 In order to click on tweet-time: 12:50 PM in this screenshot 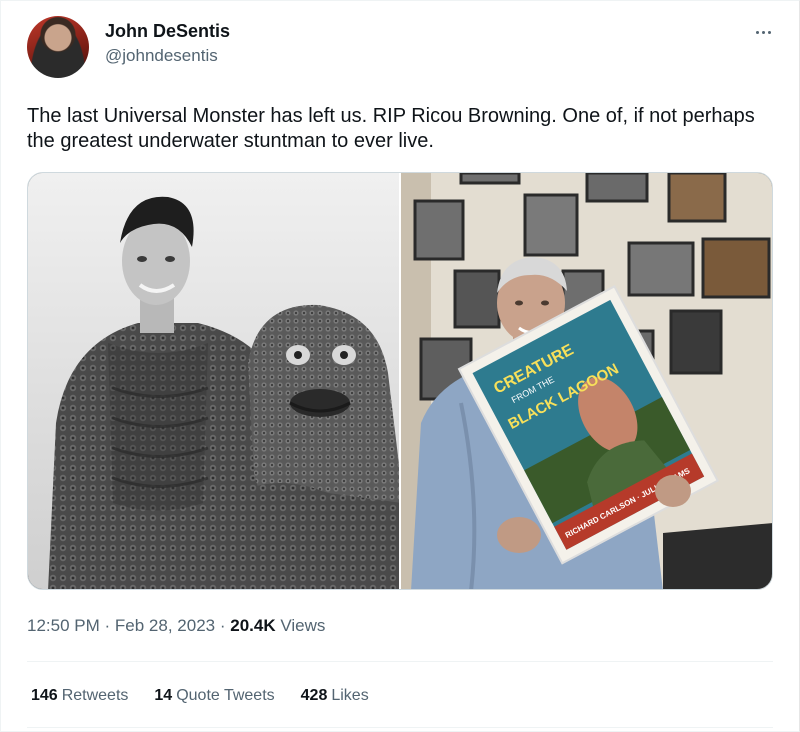, I will do `click(63, 625)`.